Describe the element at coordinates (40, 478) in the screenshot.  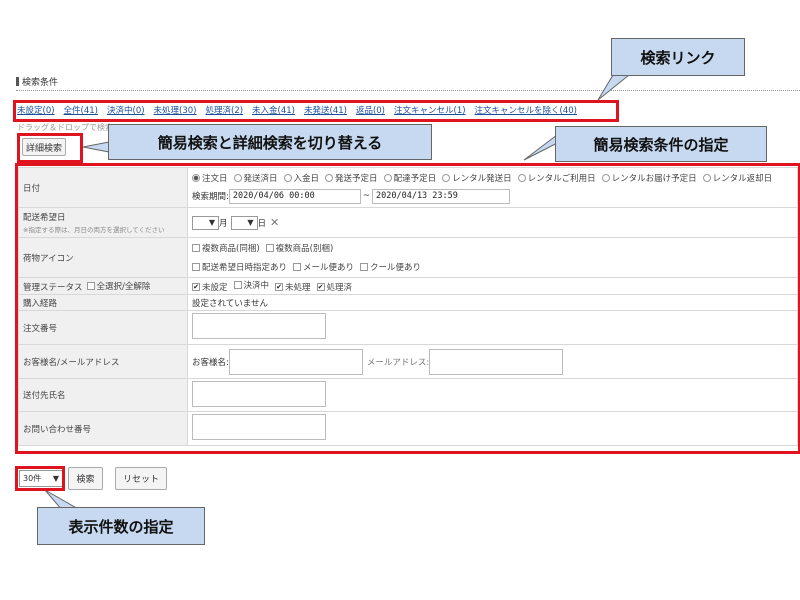
I see `count-highlight-box` at that location.